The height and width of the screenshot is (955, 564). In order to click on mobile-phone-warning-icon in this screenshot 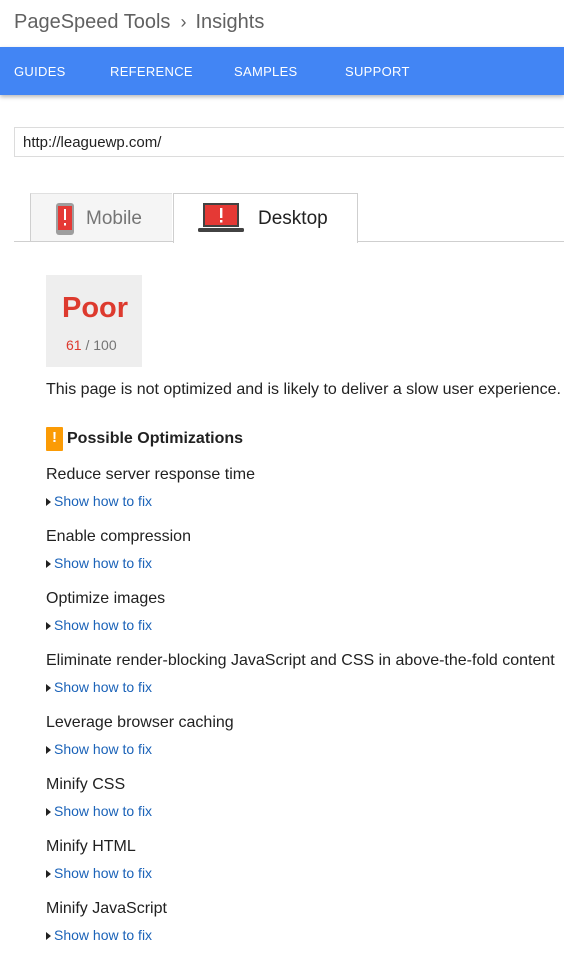, I will do `click(65, 219)`.